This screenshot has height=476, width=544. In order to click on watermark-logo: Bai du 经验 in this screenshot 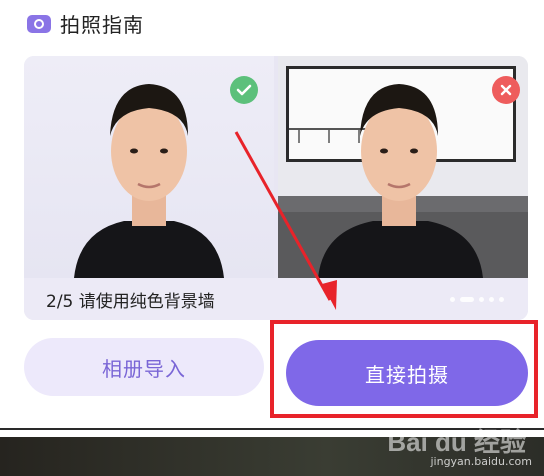, I will do `click(456, 442)`.